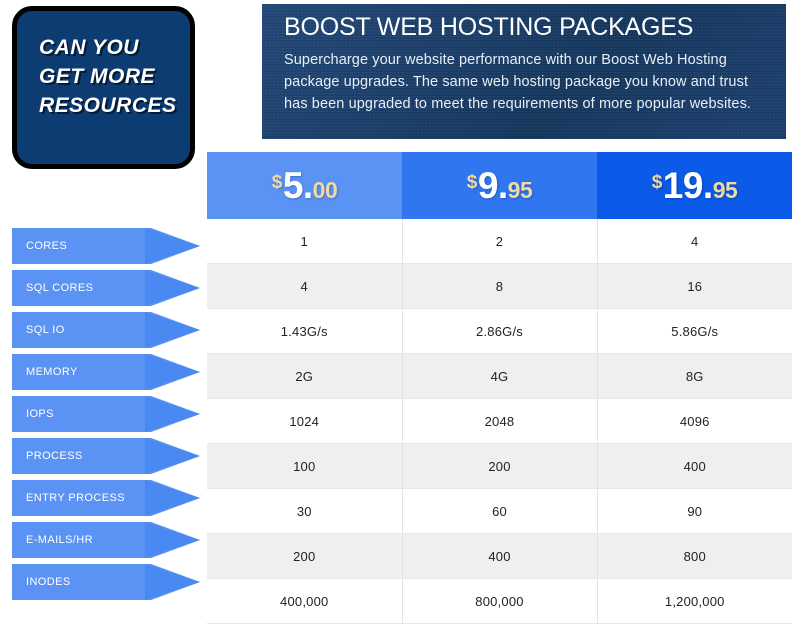 The height and width of the screenshot is (624, 792). I want to click on plan-price-cell-2: $9. 95, so click(499, 185).